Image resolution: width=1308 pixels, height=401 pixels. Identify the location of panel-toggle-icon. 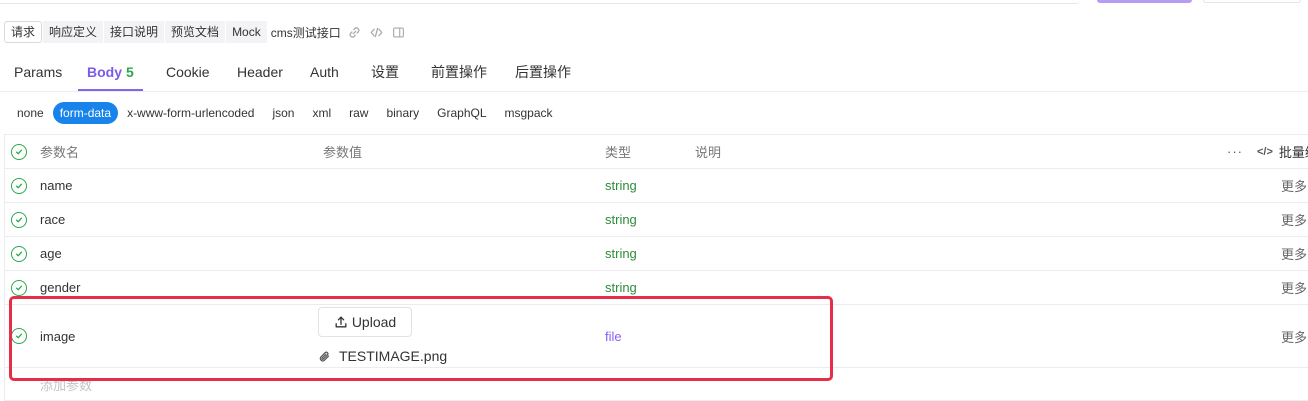
(399, 32).